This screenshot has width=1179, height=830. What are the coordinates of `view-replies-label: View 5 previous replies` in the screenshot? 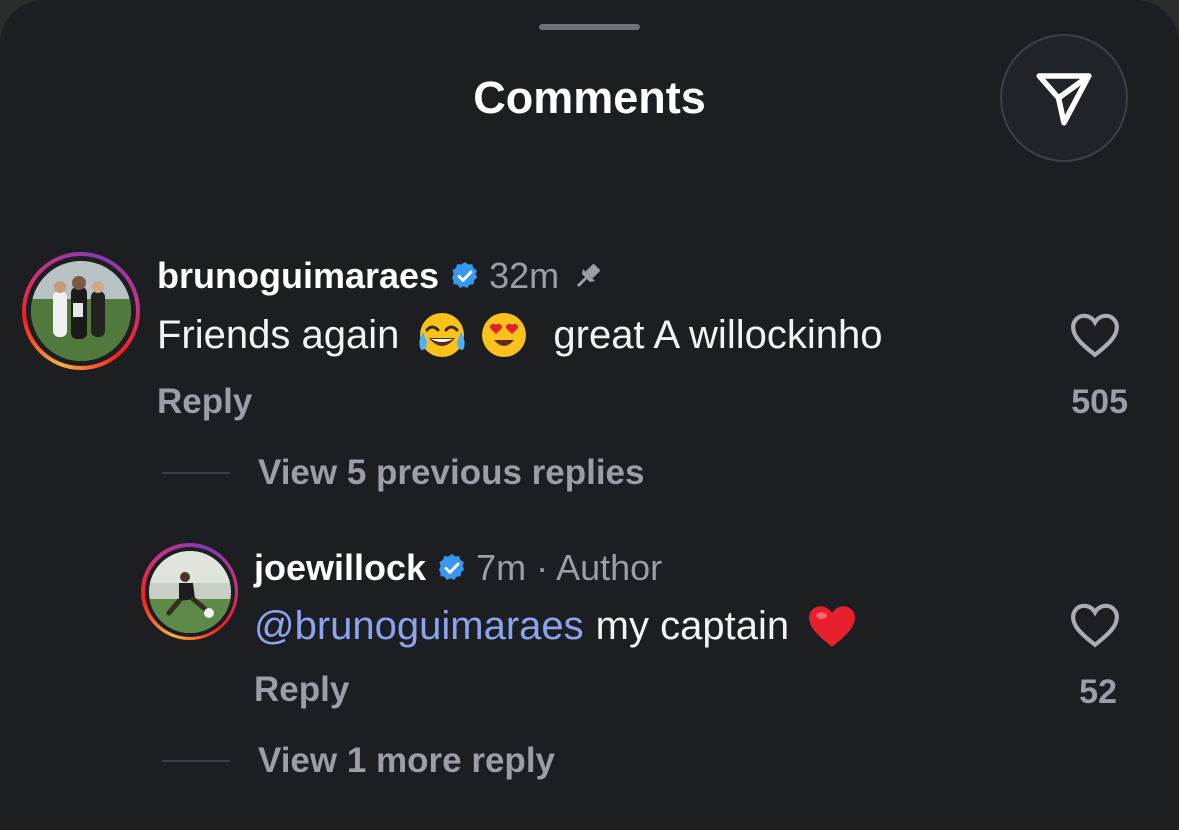 It's located at (451, 472).